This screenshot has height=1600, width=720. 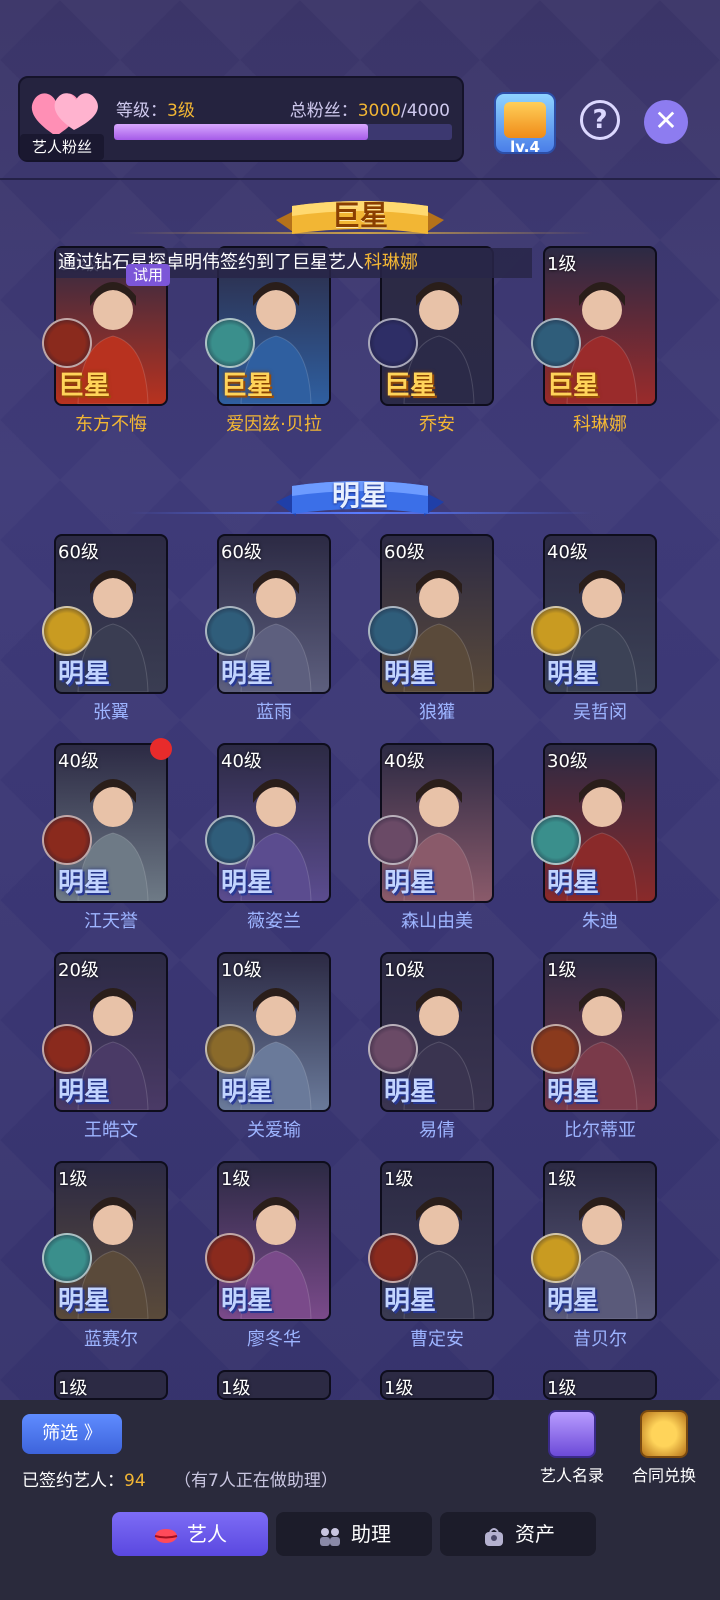 I want to click on assistant-status: （有7人正在做助理）, so click(x=256, y=1481).